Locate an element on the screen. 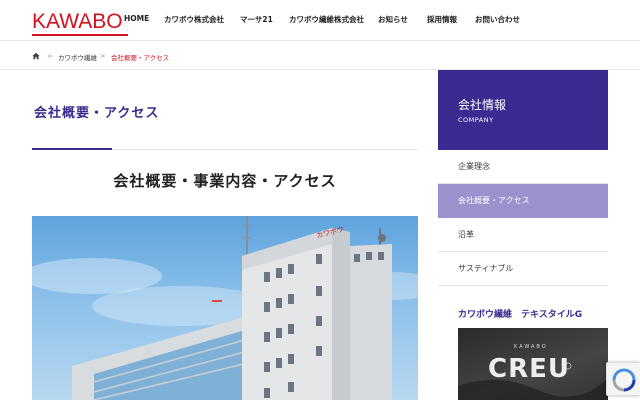 Image resolution: width=640 pixels, height=401 pixels. recaptcha-icon is located at coordinates (624, 380).